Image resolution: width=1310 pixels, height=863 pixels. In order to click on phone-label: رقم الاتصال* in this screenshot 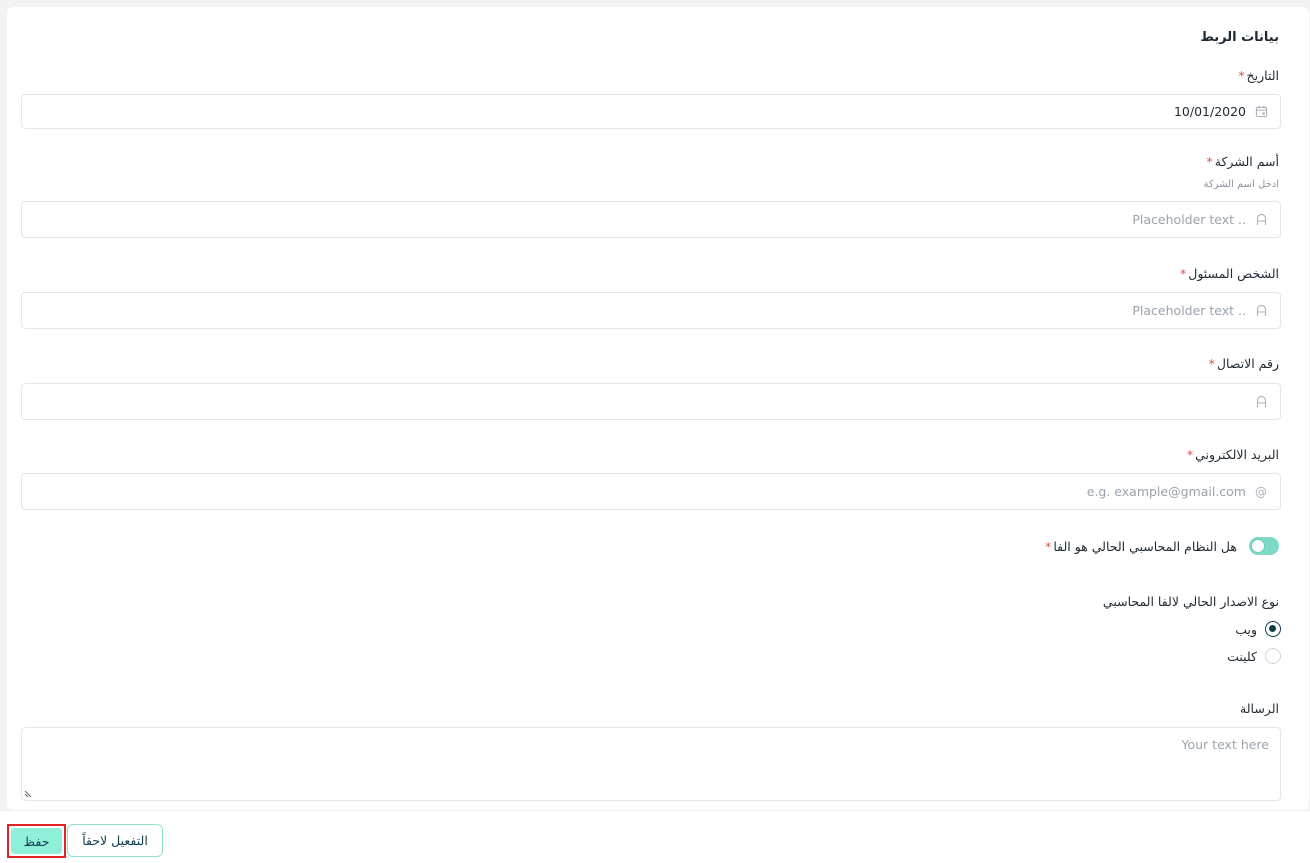, I will do `click(1244, 363)`.